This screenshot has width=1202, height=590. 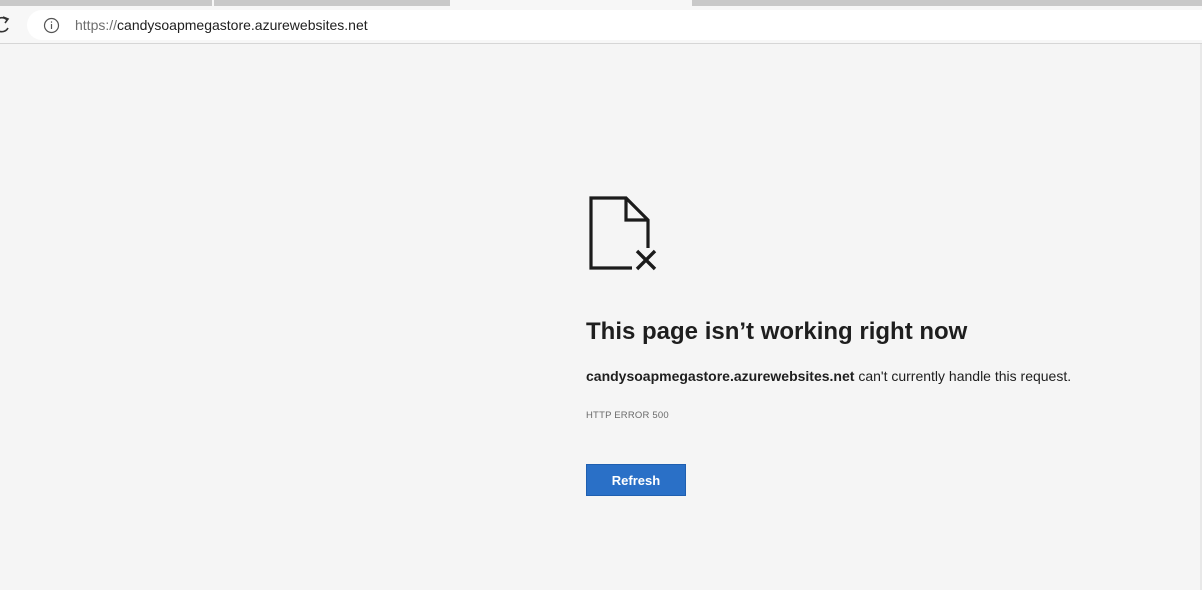 I want to click on error-host: candysoapmegastore.azurewebsites.net, so click(x=720, y=376).